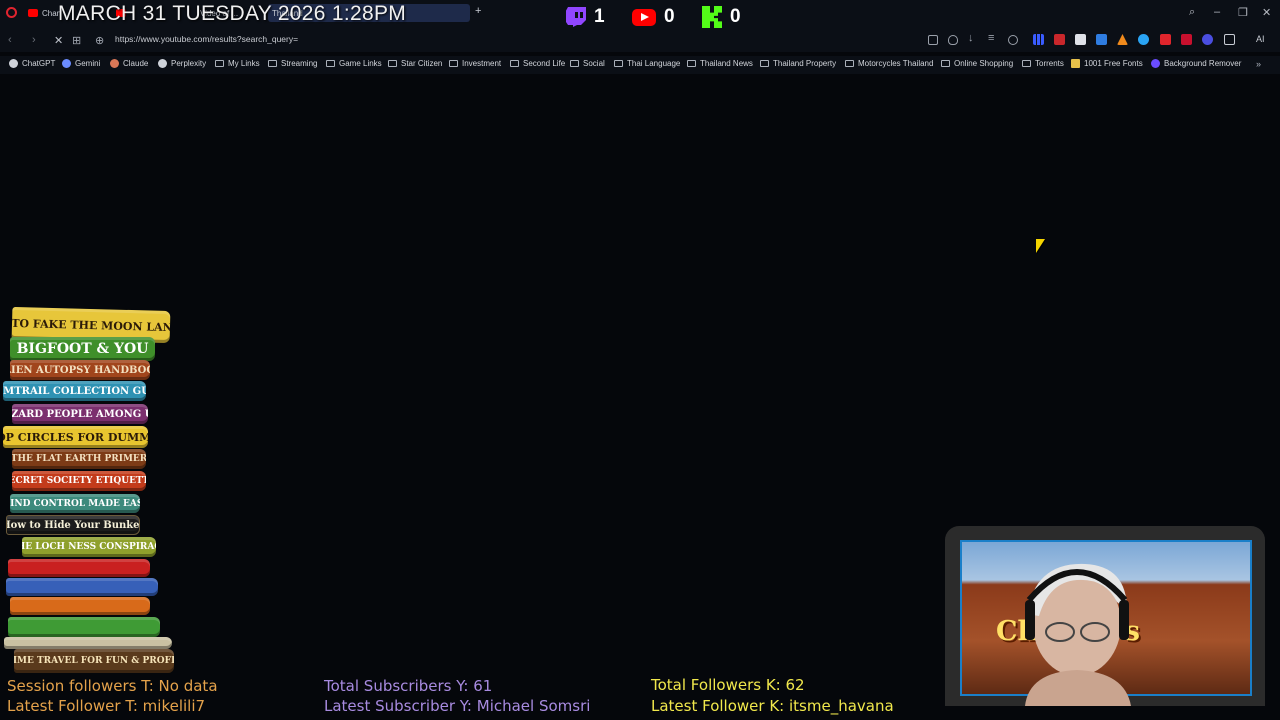 This screenshot has height=720, width=1280. What do you see at coordinates (735, 16) in the screenshot?
I see `kick-count: 0` at bounding box center [735, 16].